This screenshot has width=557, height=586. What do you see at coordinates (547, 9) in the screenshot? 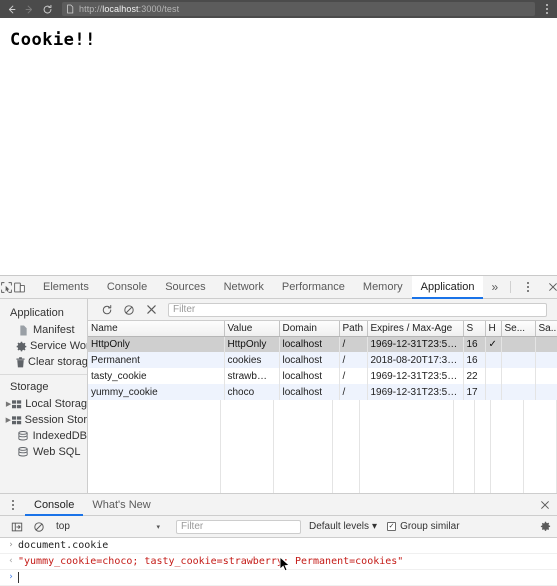
I see `browser-menu-button` at bounding box center [547, 9].